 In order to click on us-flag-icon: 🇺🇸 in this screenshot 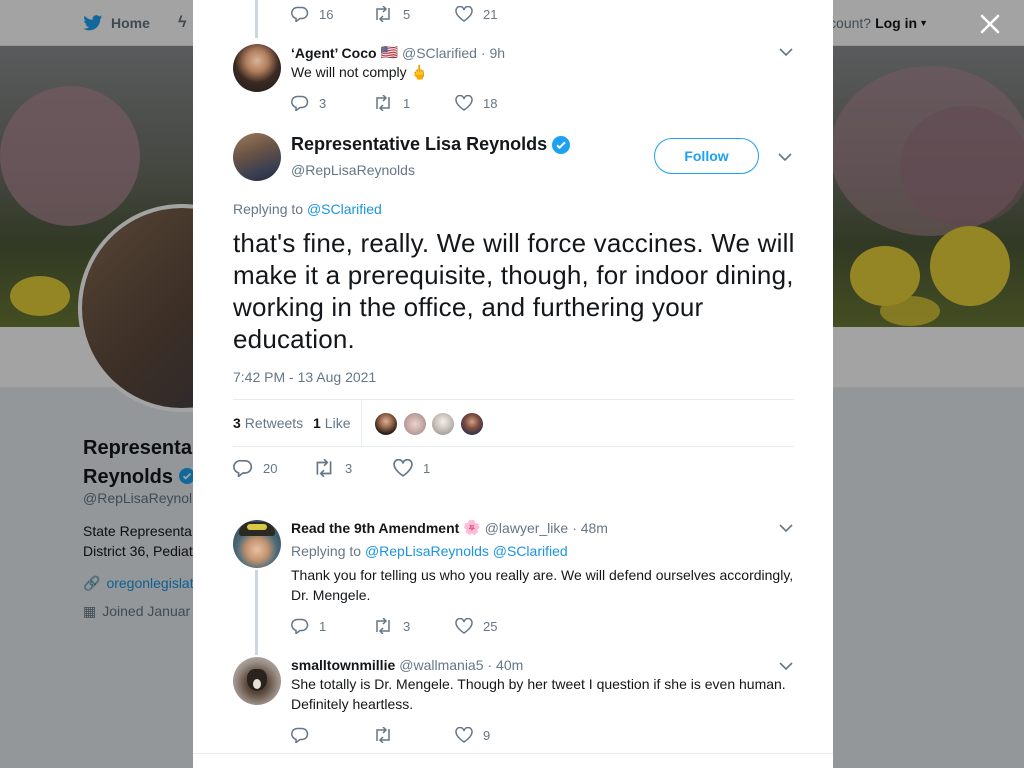, I will do `click(389, 52)`.